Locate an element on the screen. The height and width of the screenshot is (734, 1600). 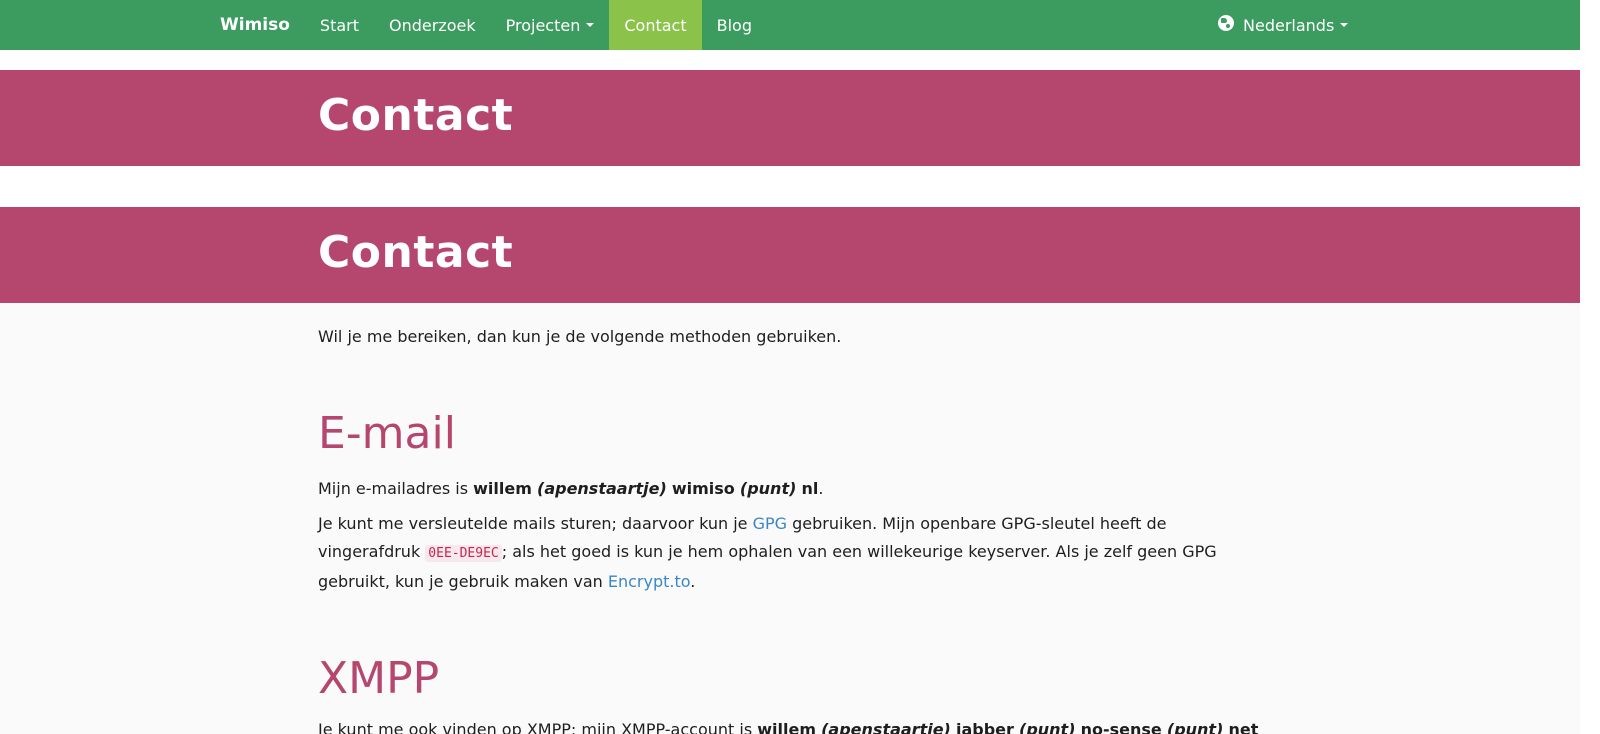
xmpp-user: willem is located at coordinates (787, 727).